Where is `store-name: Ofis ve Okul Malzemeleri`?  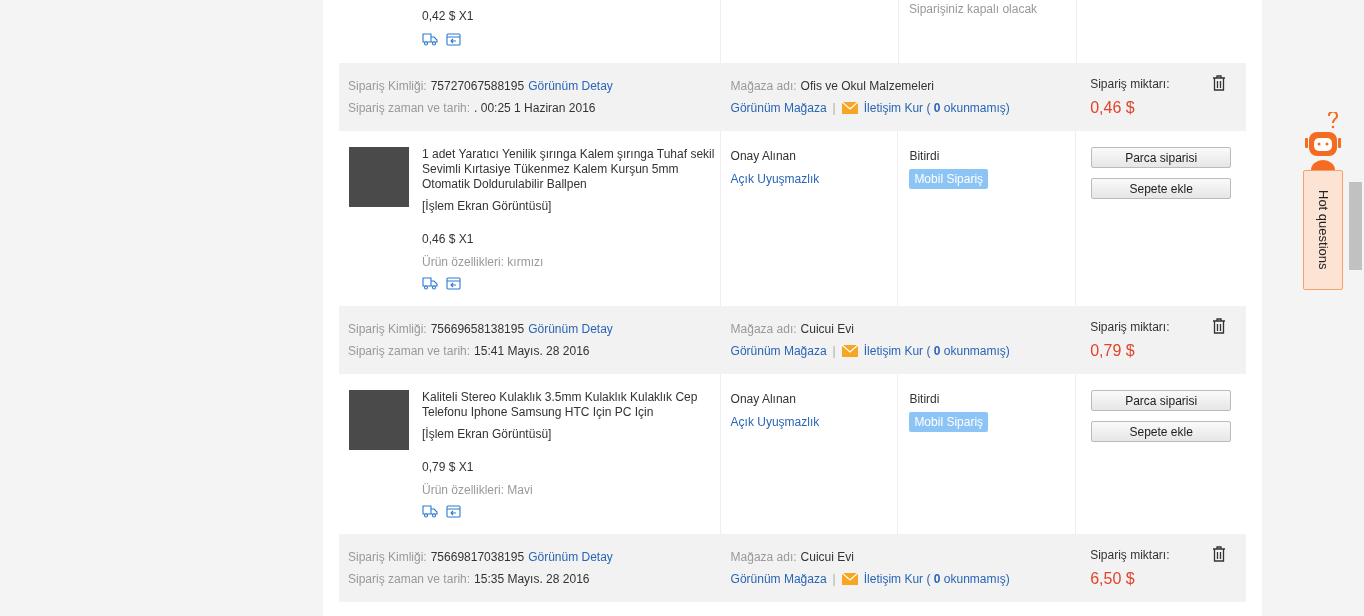
store-name: Ofis ve Okul Malzemeleri is located at coordinates (867, 86).